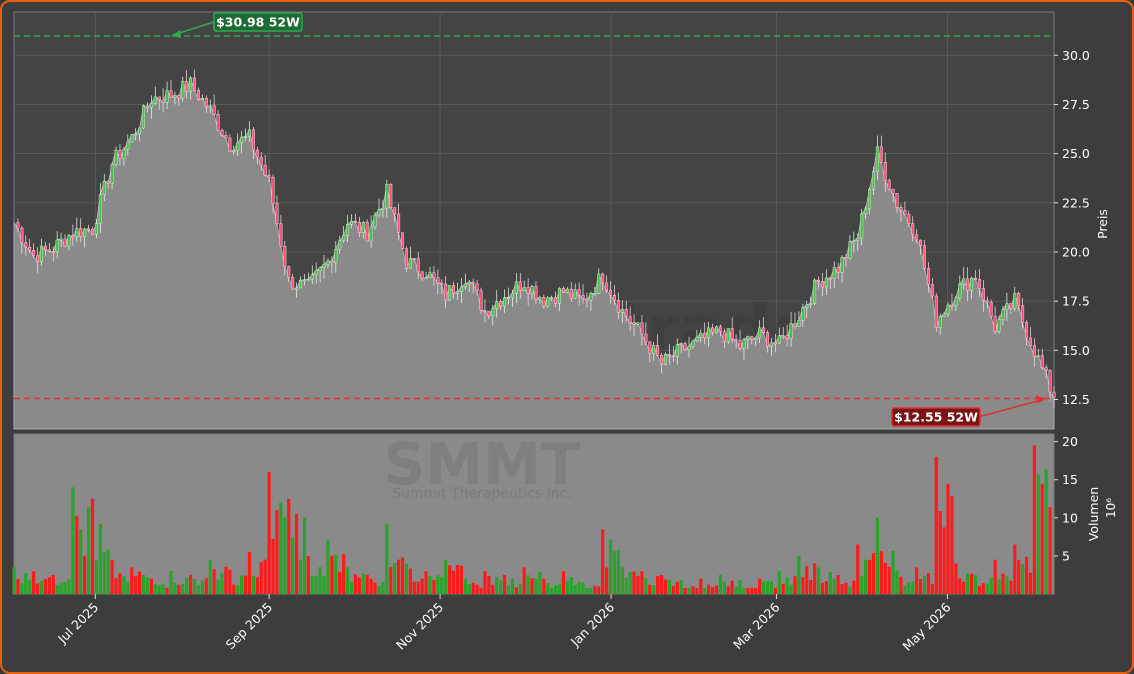  I want to click on volume-axis-unit: 10⁶, so click(1111, 508).